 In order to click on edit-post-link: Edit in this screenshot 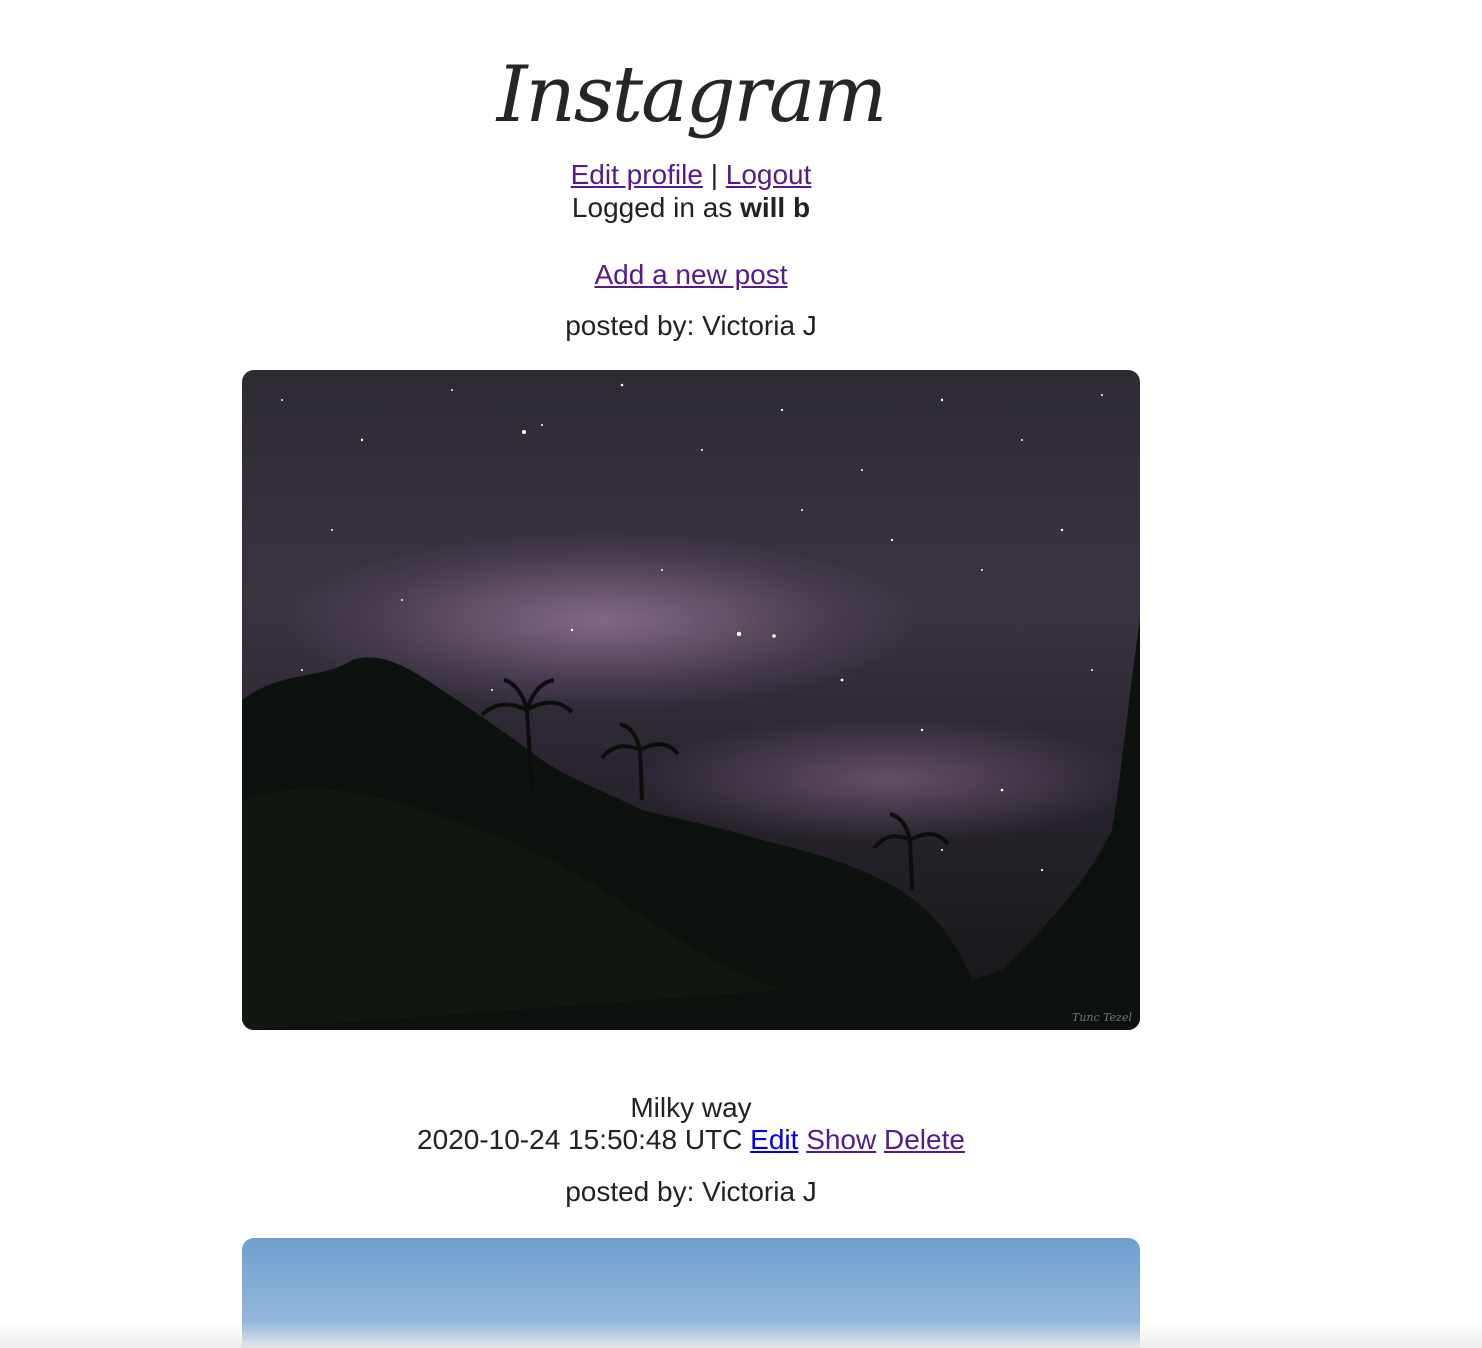, I will do `click(774, 1139)`.